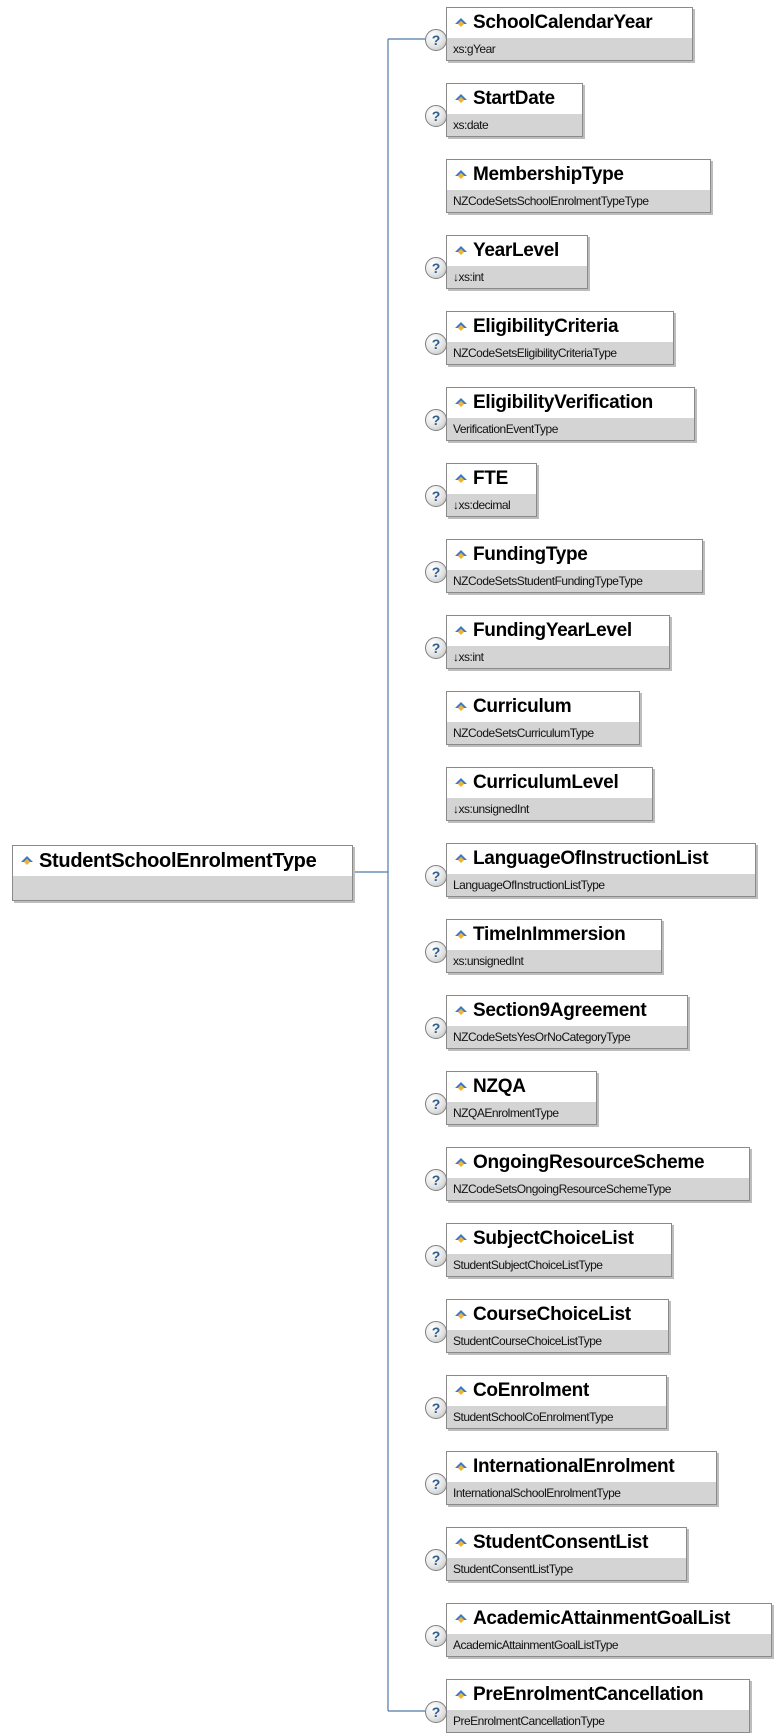 This screenshot has height=1733, width=774. What do you see at coordinates (588, 1694) in the screenshot?
I see `element-name: PreEnrolmentCancellation` at bounding box center [588, 1694].